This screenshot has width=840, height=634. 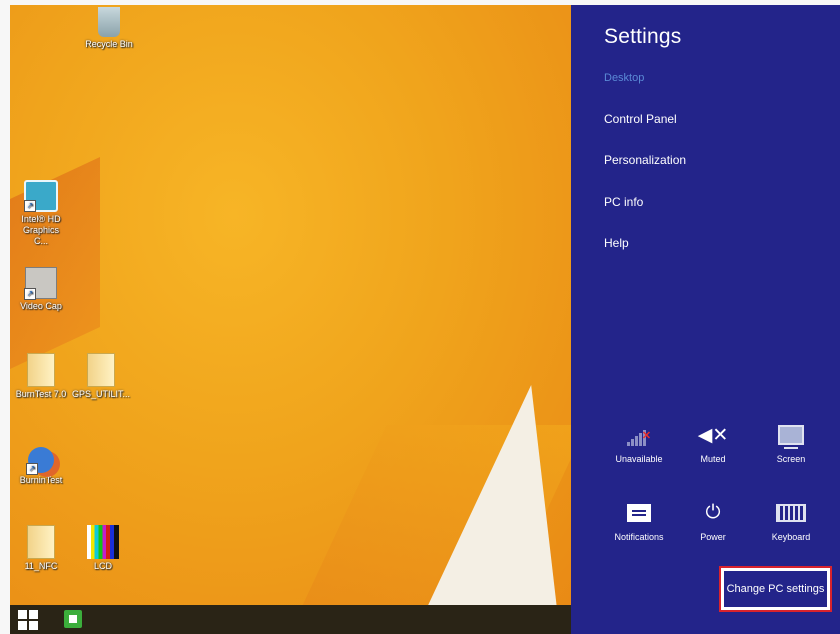 What do you see at coordinates (494, 495) in the screenshot?
I see `wallpaper-shape` at bounding box center [494, 495].